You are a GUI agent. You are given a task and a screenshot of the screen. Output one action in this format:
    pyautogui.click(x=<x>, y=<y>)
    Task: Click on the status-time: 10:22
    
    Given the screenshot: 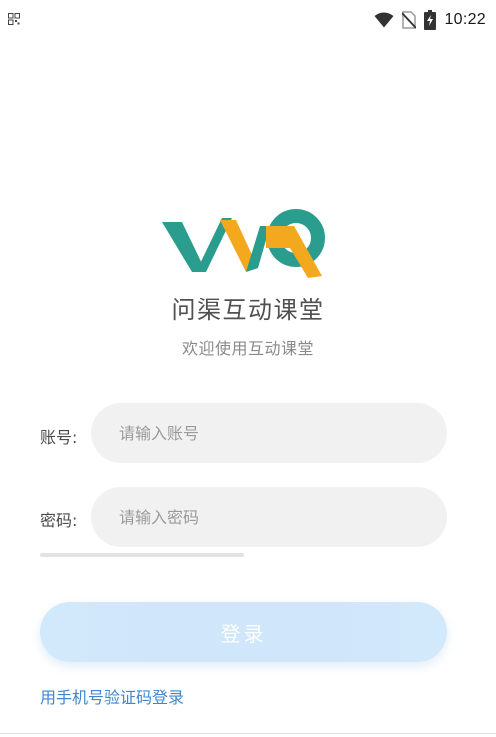 What is the action you would take?
    pyautogui.click(x=465, y=19)
    